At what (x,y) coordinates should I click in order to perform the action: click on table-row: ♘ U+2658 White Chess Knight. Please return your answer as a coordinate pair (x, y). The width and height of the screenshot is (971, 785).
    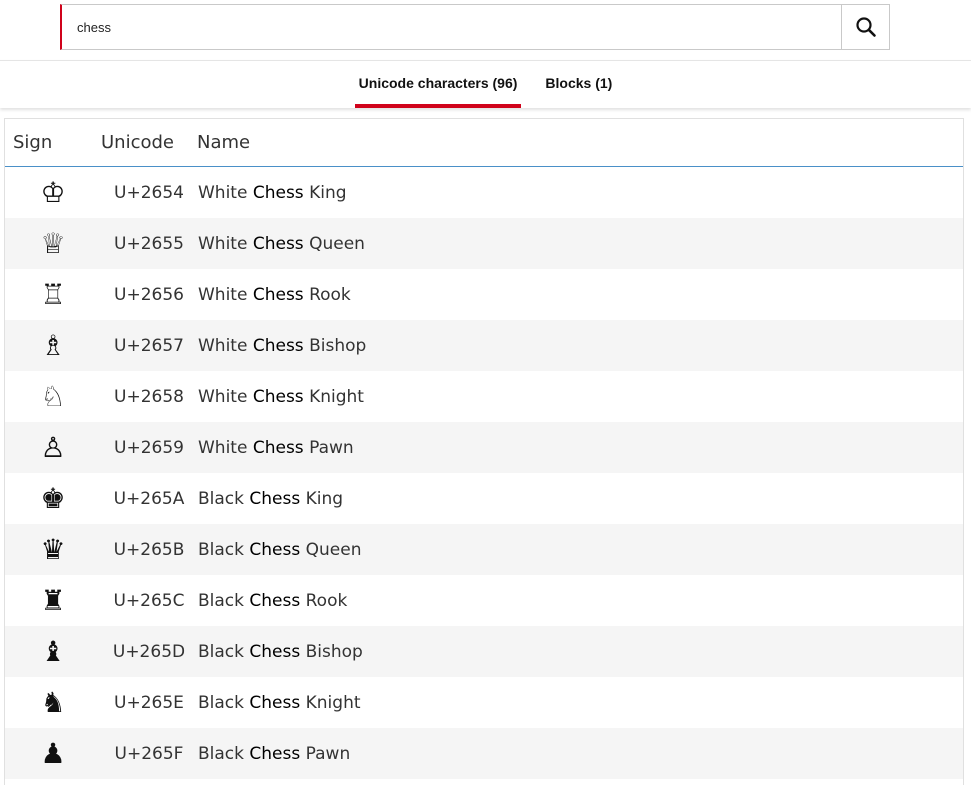
    Looking at the image, I should click on (484, 396).